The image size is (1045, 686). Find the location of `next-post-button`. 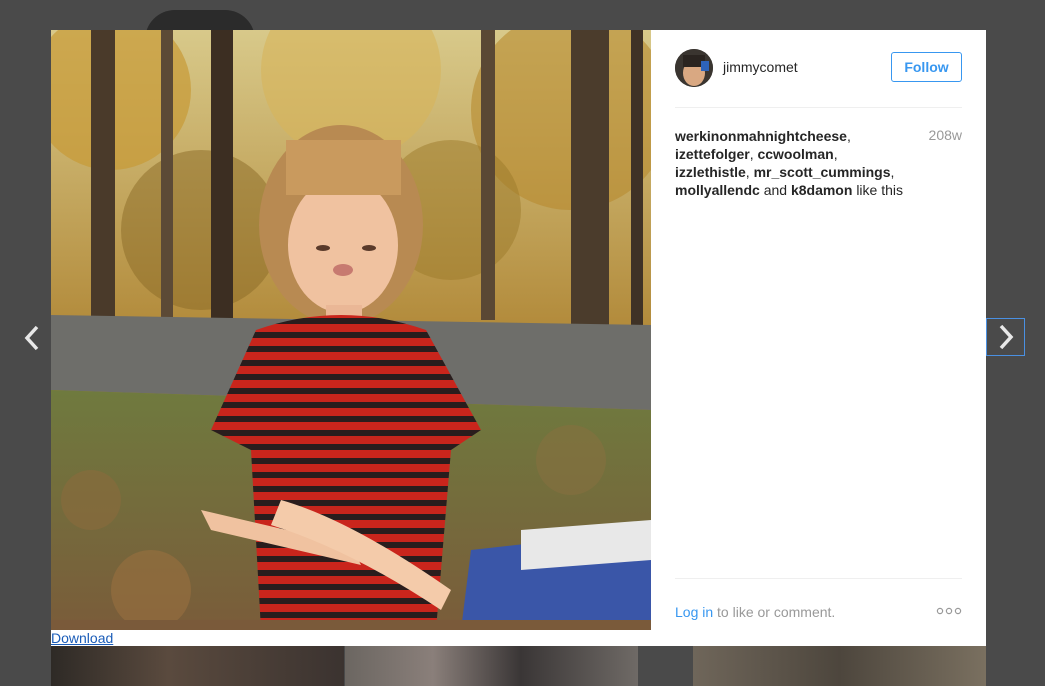

next-post-button is located at coordinates (1005, 337).